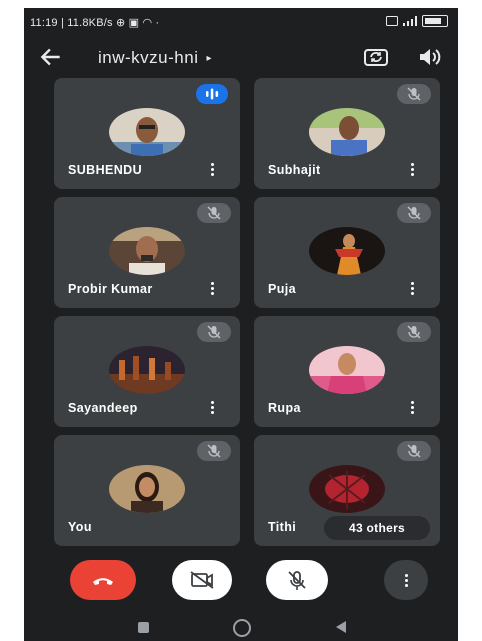 The width and height of the screenshot is (482, 641). What do you see at coordinates (209, 58) in the screenshot?
I see `chevron-right-icon: ▸` at bounding box center [209, 58].